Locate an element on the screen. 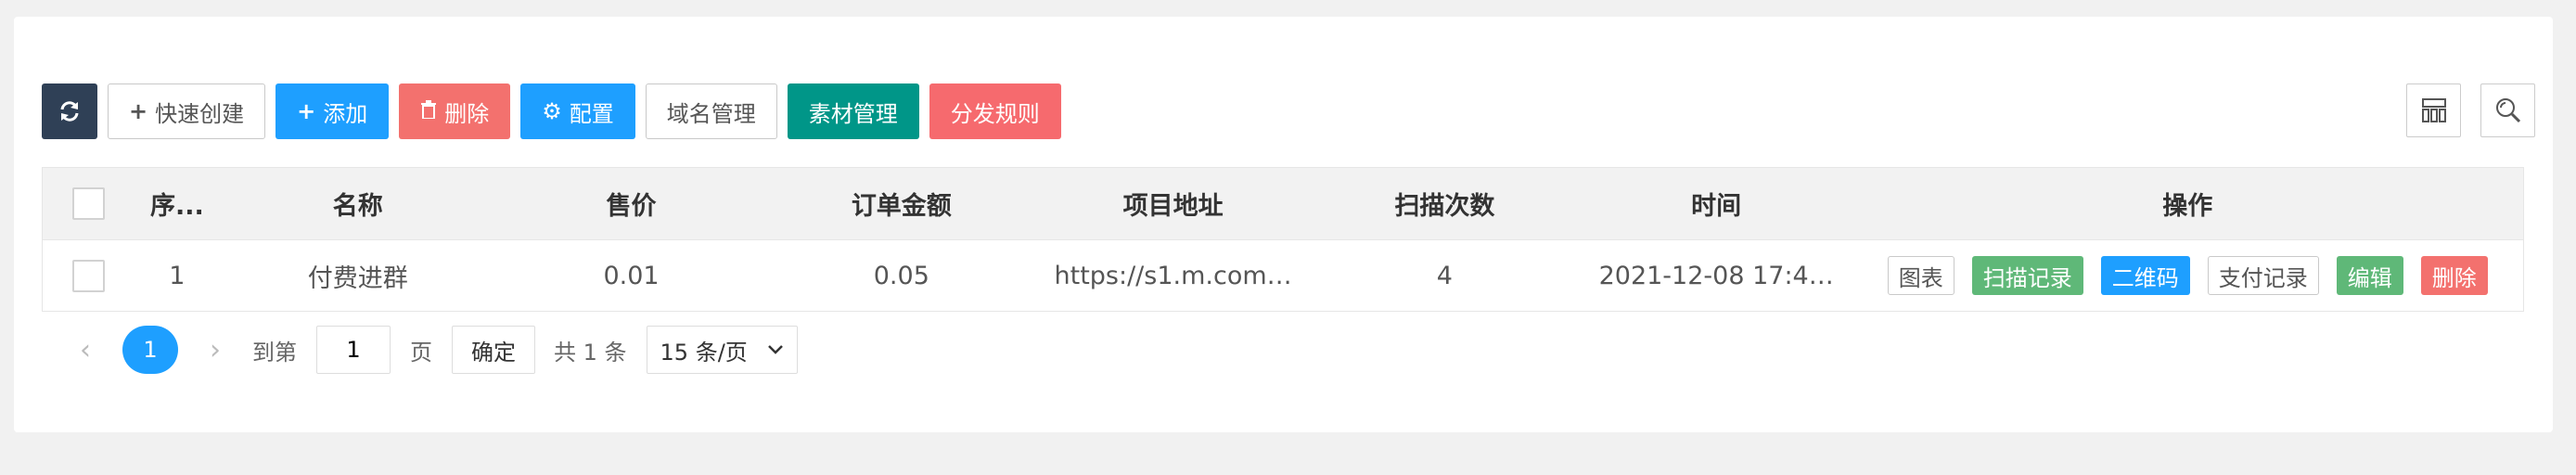  columns-icon is located at coordinates (2433, 110).